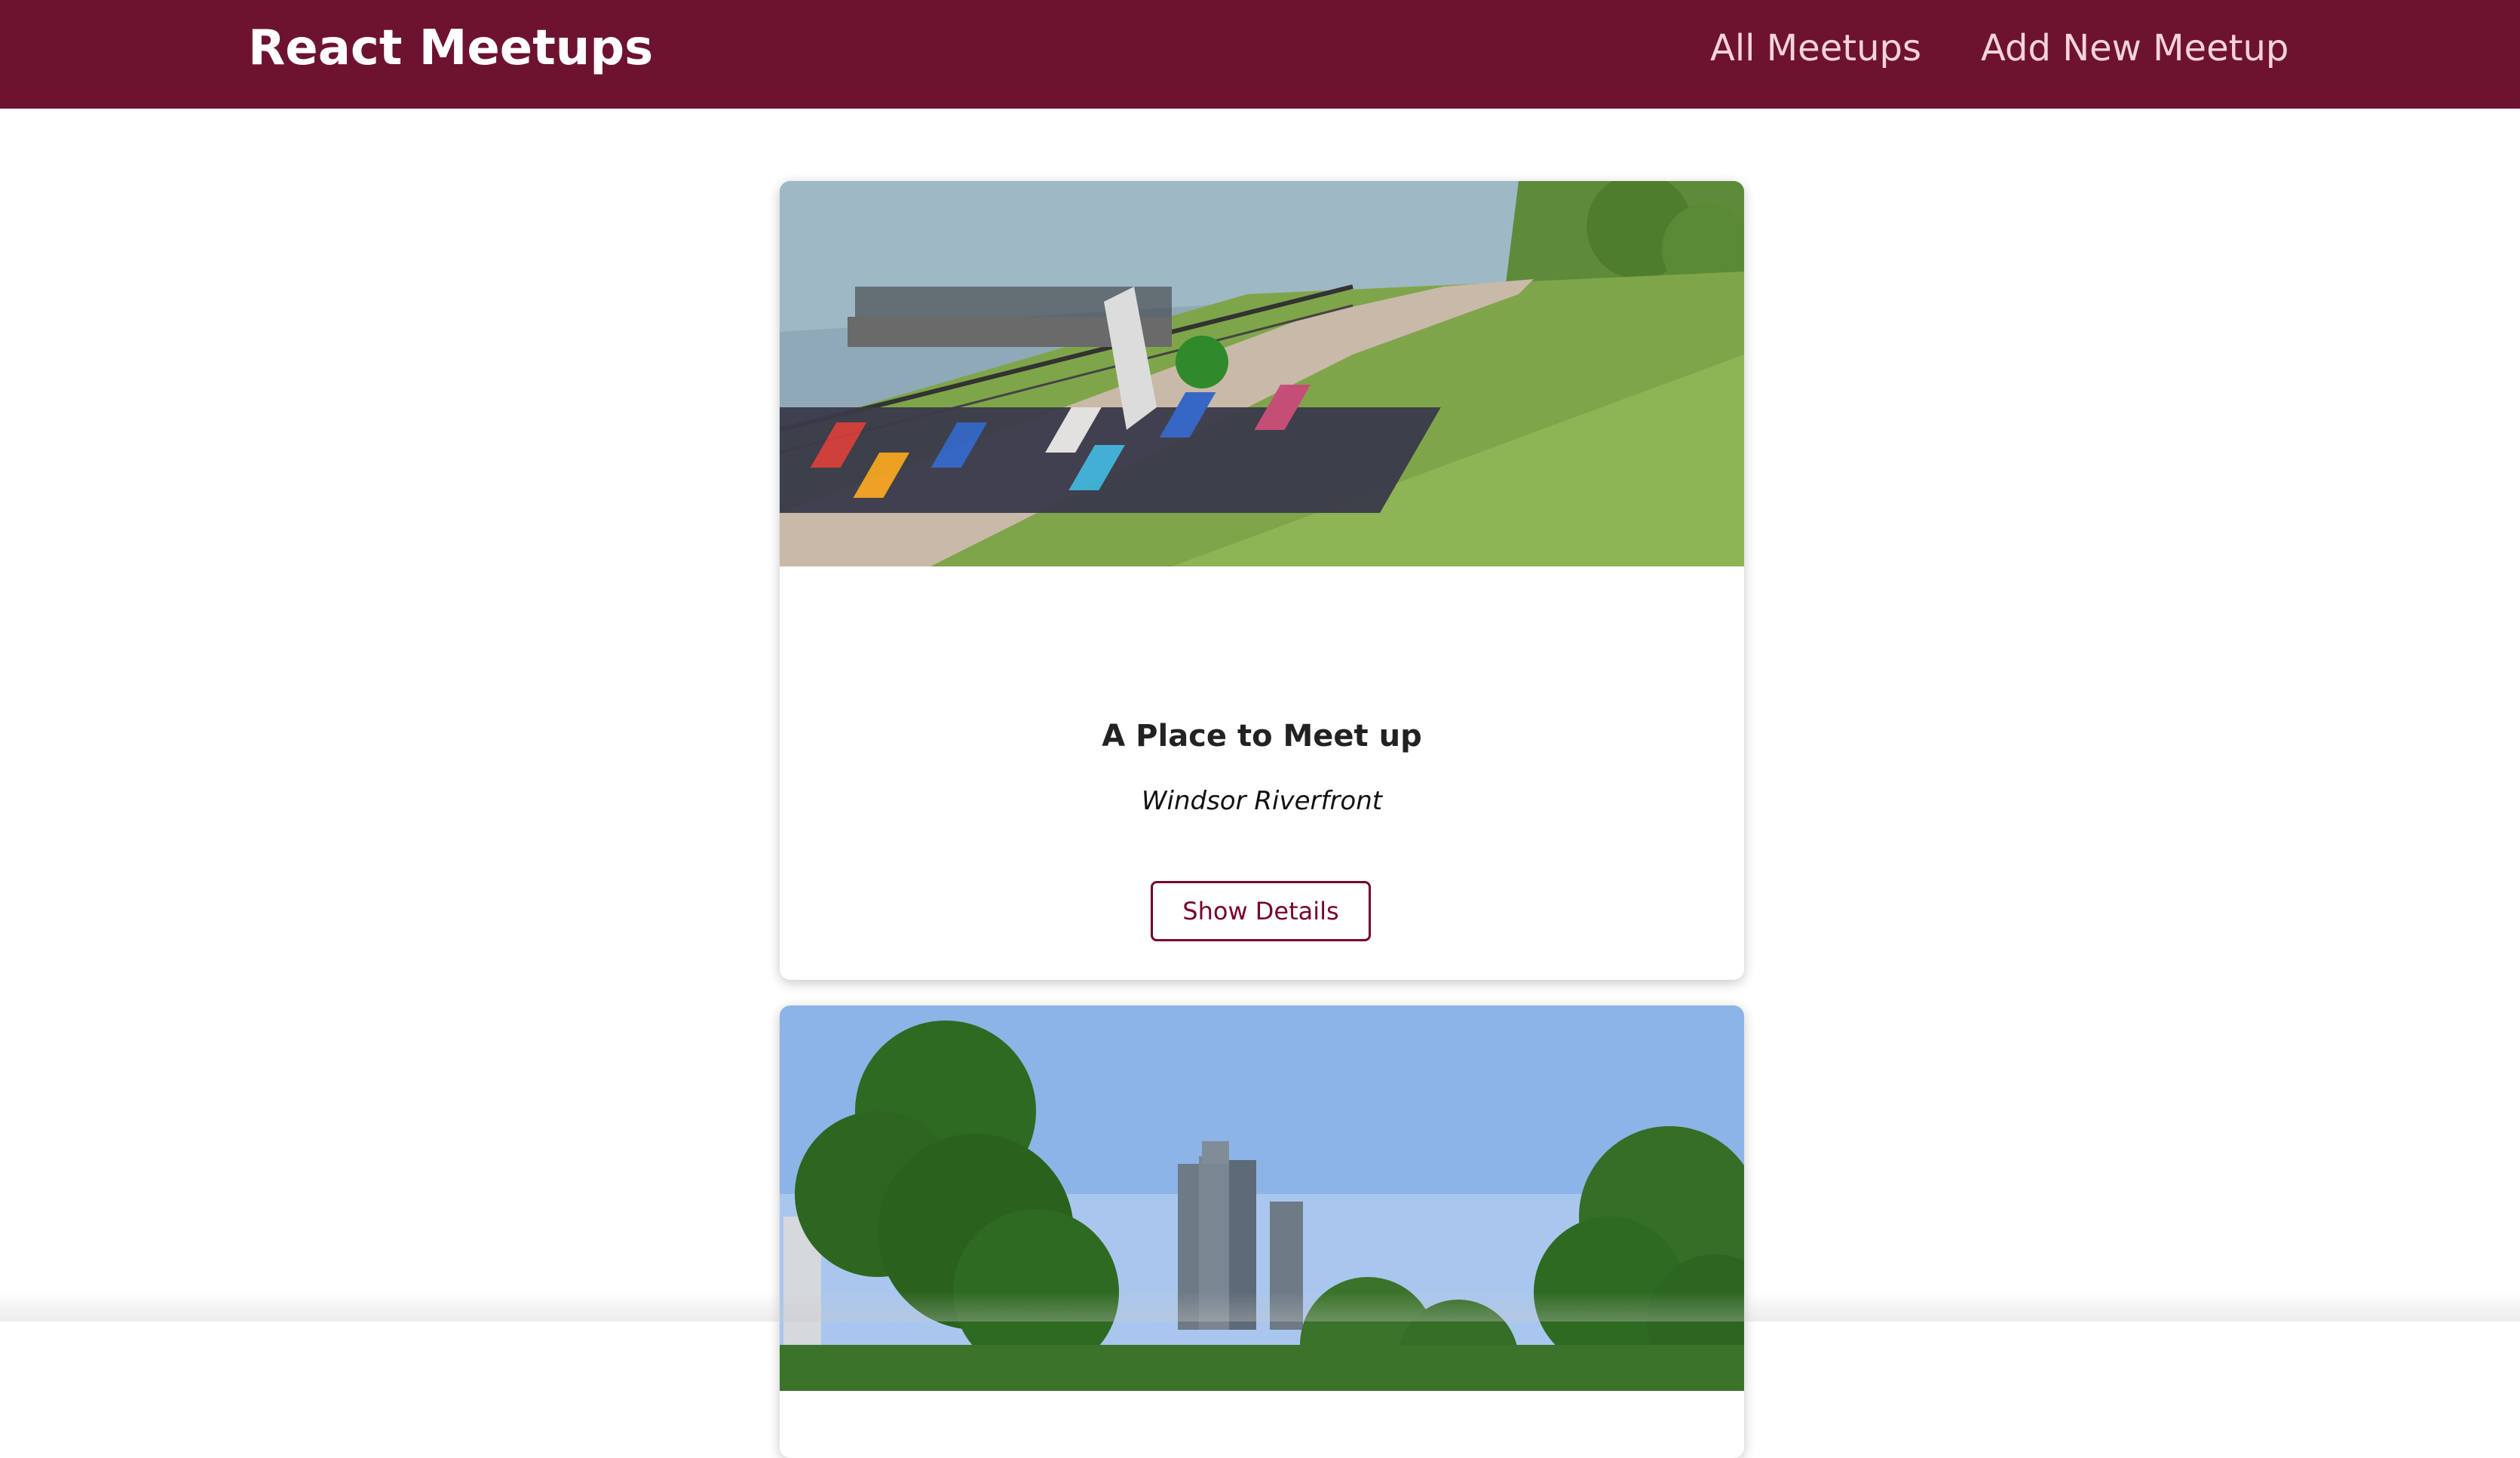  What do you see at coordinates (1815, 48) in the screenshot?
I see `nav-all-meetups: All Meetups` at bounding box center [1815, 48].